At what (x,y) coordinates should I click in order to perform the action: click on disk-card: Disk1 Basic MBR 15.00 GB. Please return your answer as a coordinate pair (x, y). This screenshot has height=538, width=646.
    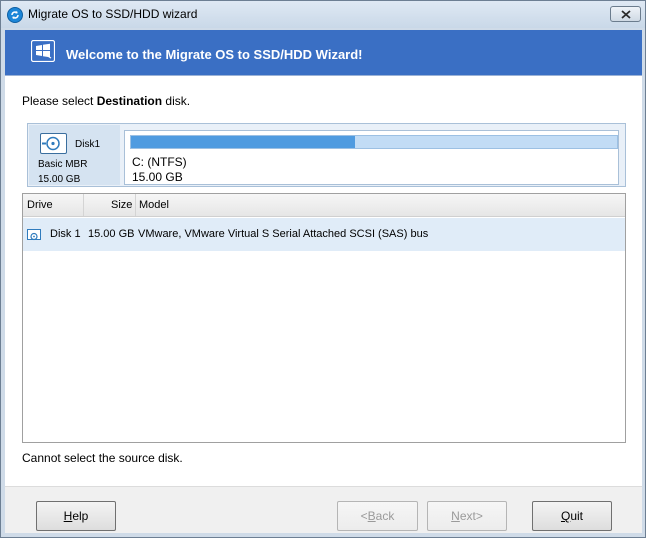
    Looking at the image, I should click on (74, 155).